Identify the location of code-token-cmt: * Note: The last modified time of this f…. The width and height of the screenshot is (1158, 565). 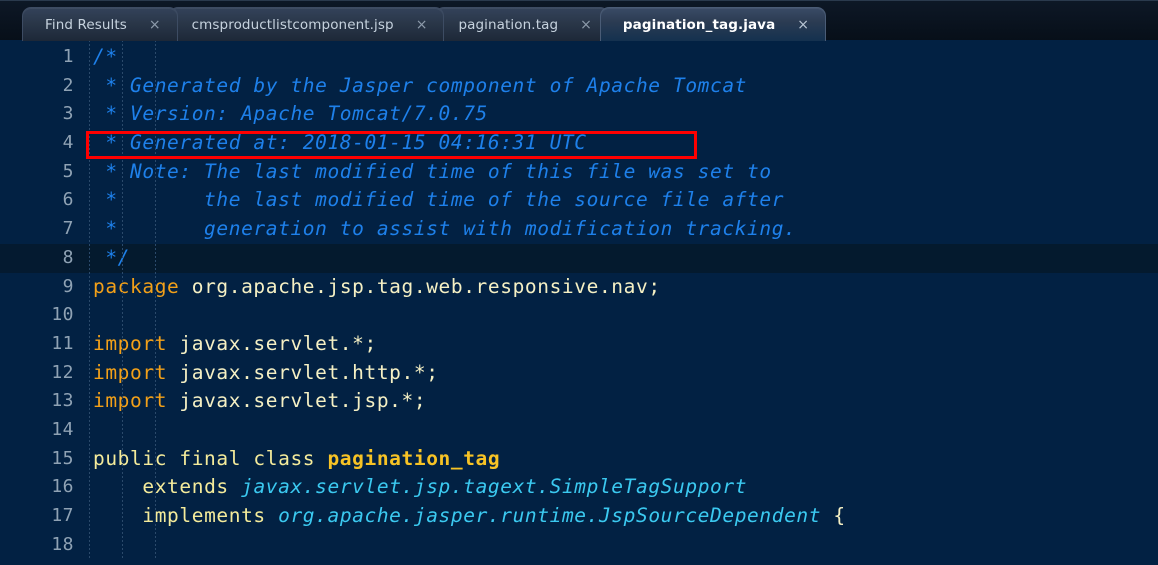
(432, 171).